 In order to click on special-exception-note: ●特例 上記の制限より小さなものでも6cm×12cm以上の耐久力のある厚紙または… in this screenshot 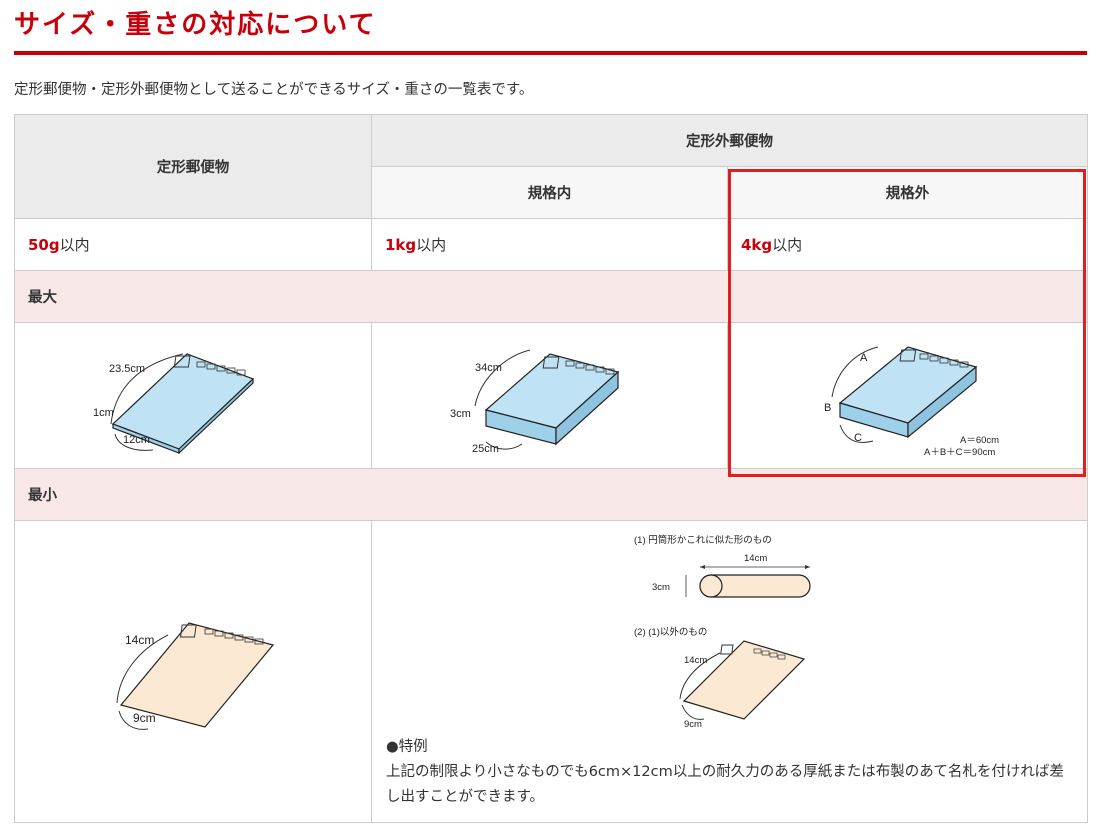, I will do `click(729, 772)`.